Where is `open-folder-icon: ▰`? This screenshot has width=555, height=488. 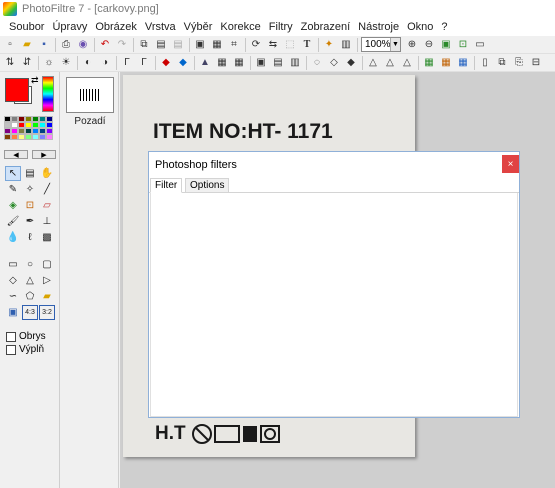
open-folder-icon: ▰ is located at coordinates (27, 45).